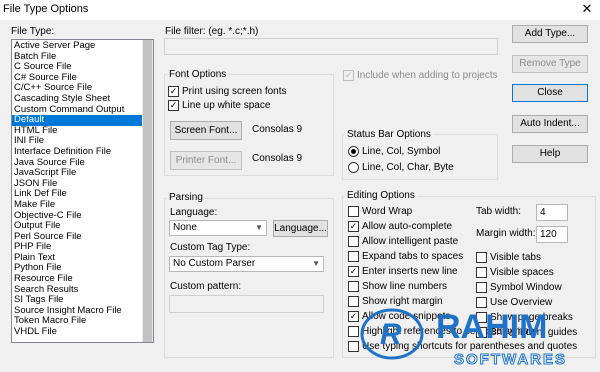 This screenshot has height=372, width=600. Describe the element at coordinates (499, 211) in the screenshot. I see `tab-width-label: Tab width:` at that location.